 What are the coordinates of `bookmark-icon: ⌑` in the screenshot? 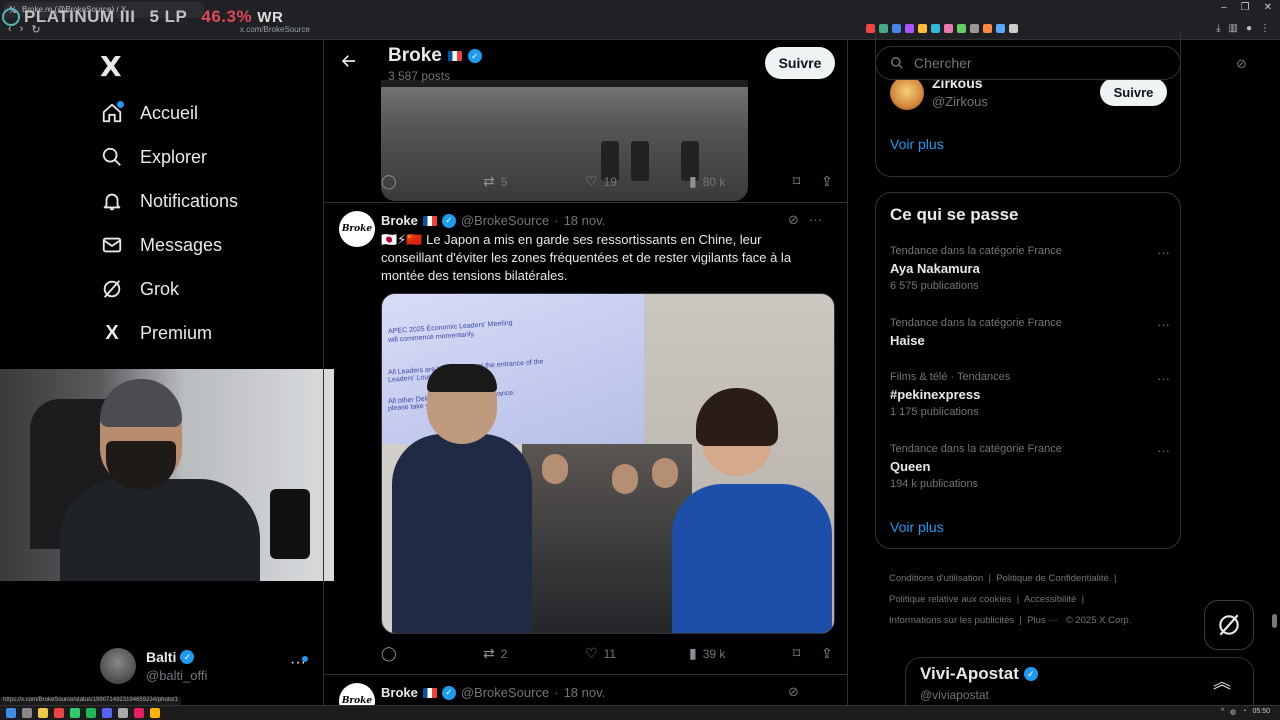 It's located at (797, 181).